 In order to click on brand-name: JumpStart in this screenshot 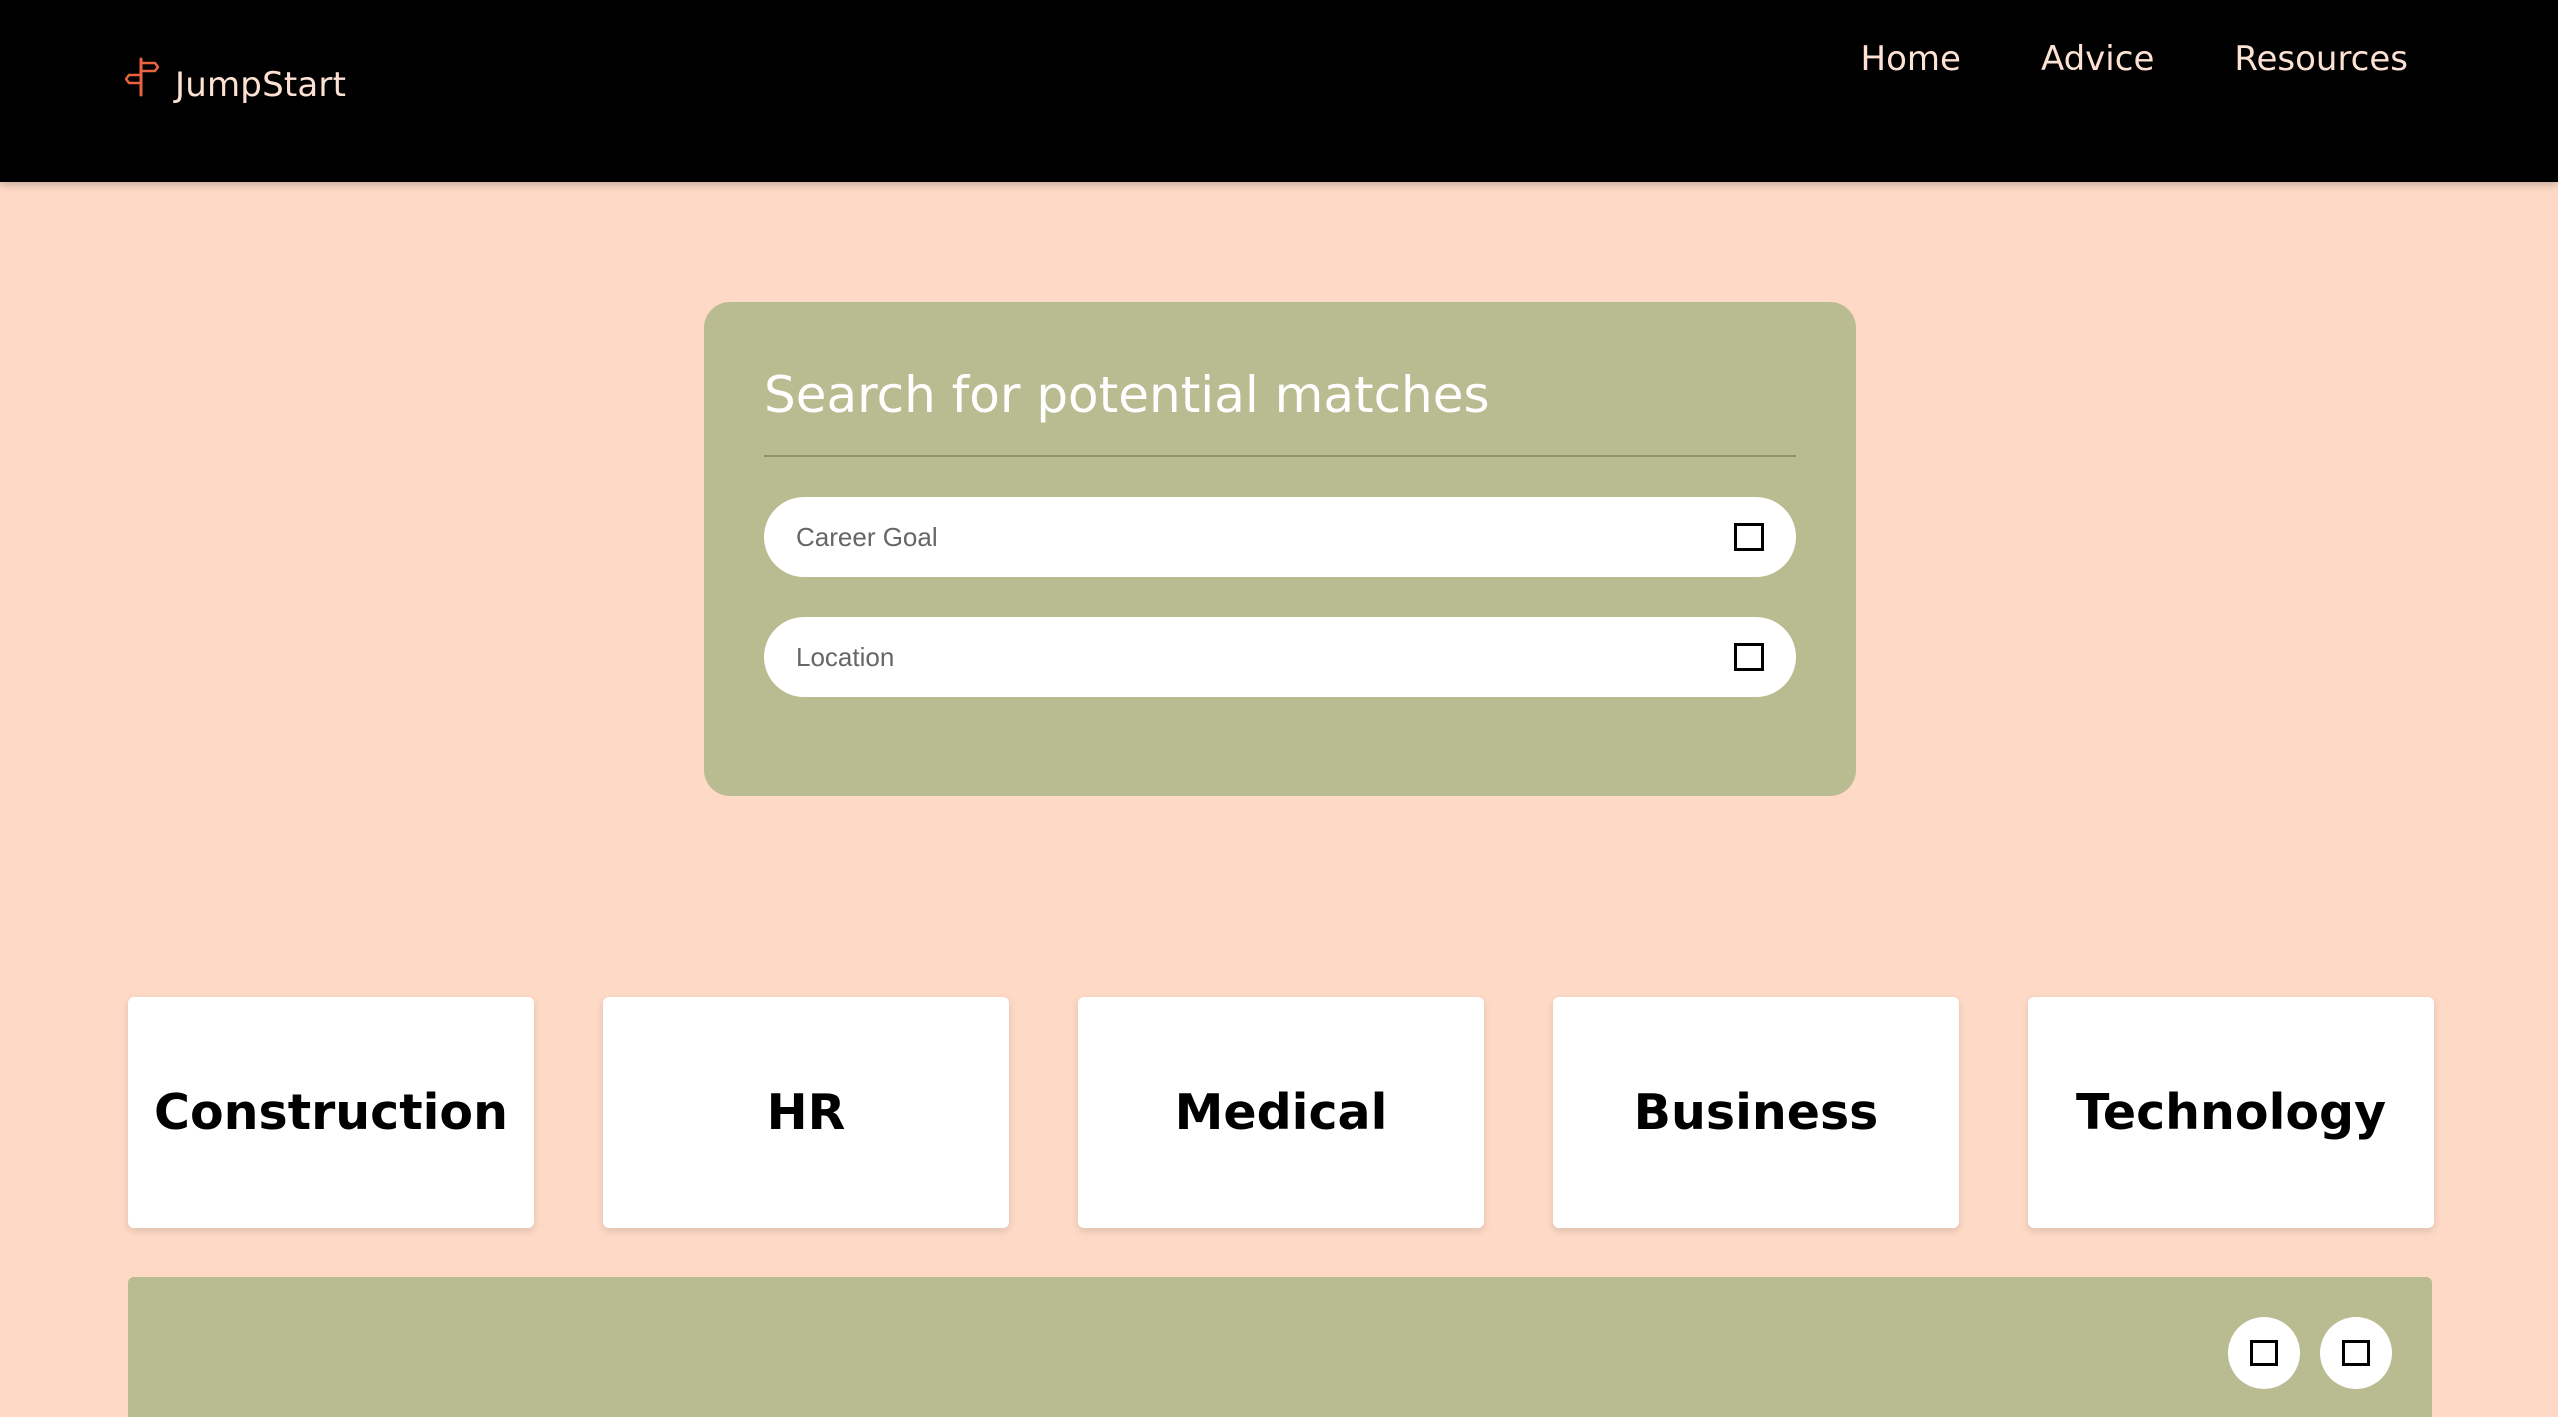, I will do `click(261, 85)`.